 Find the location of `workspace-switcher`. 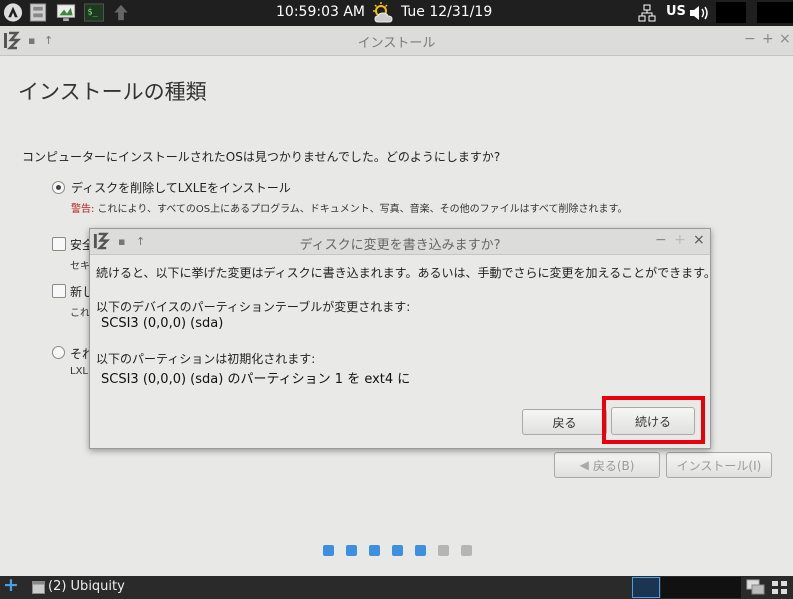

workspace-switcher is located at coordinates (646, 587).